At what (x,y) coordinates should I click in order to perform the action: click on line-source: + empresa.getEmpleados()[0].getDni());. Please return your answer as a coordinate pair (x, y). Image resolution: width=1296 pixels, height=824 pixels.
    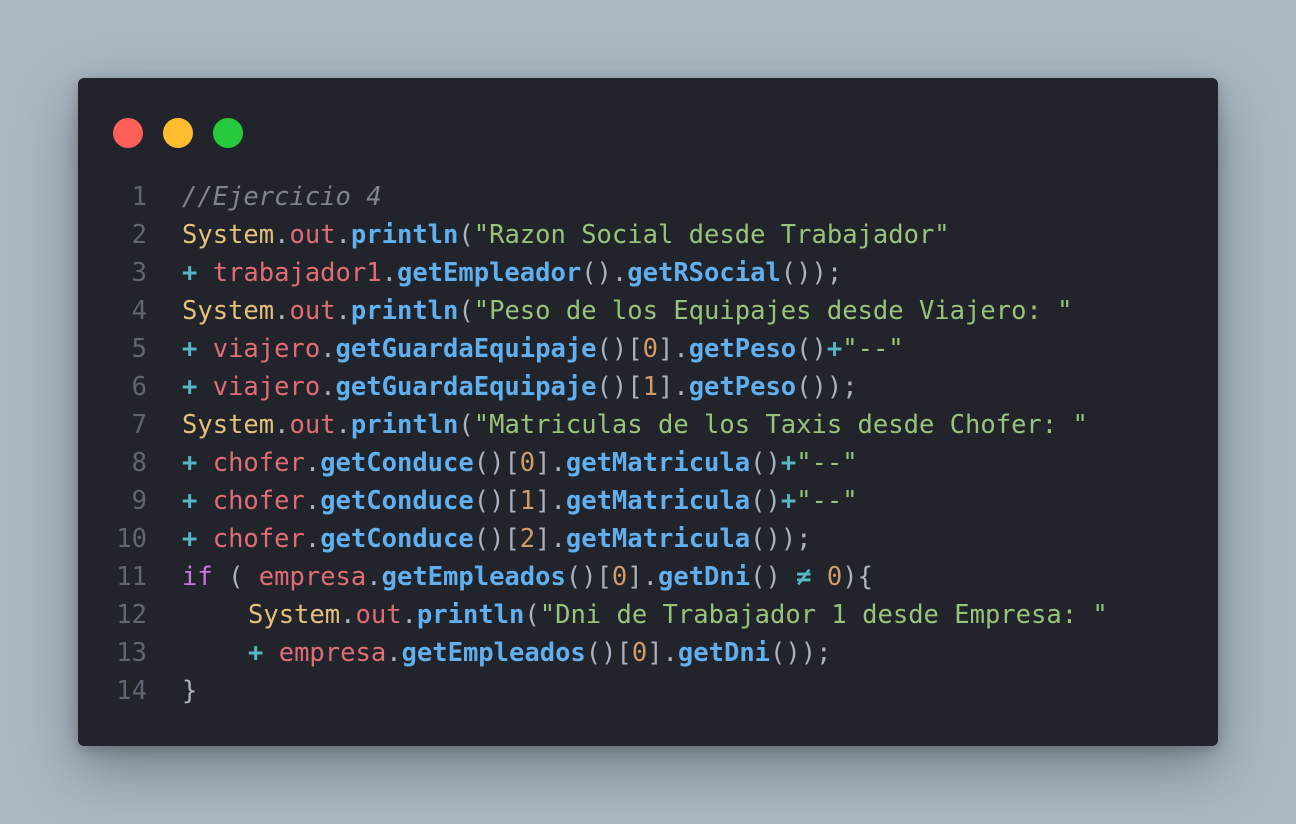
    Looking at the image, I should click on (506, 653).